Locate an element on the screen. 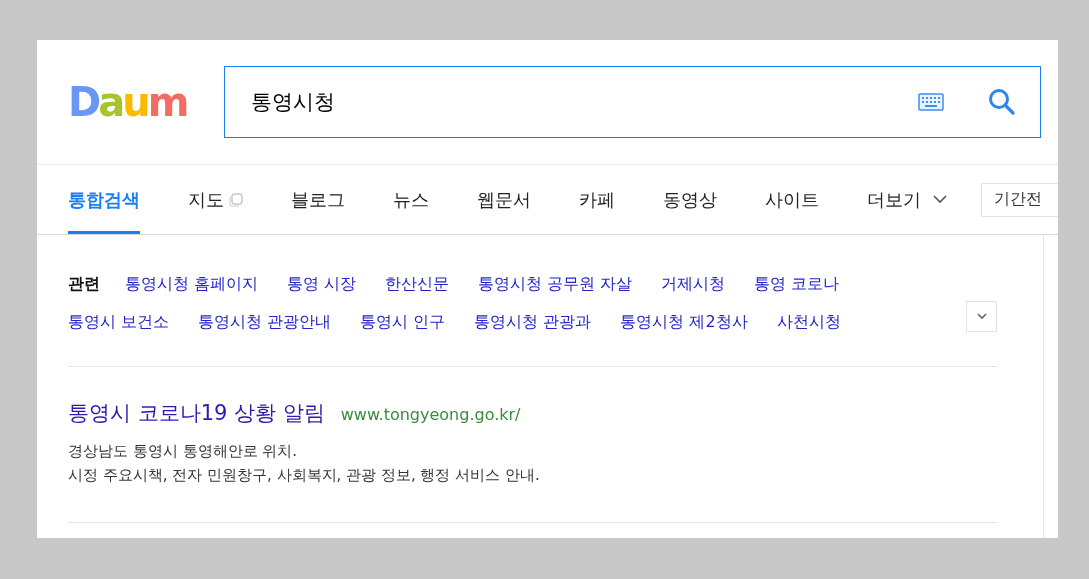 Image resolution: width=1089 pixels, height=579 pixels. tab: 동영상 is located at coordinates (690, 199).